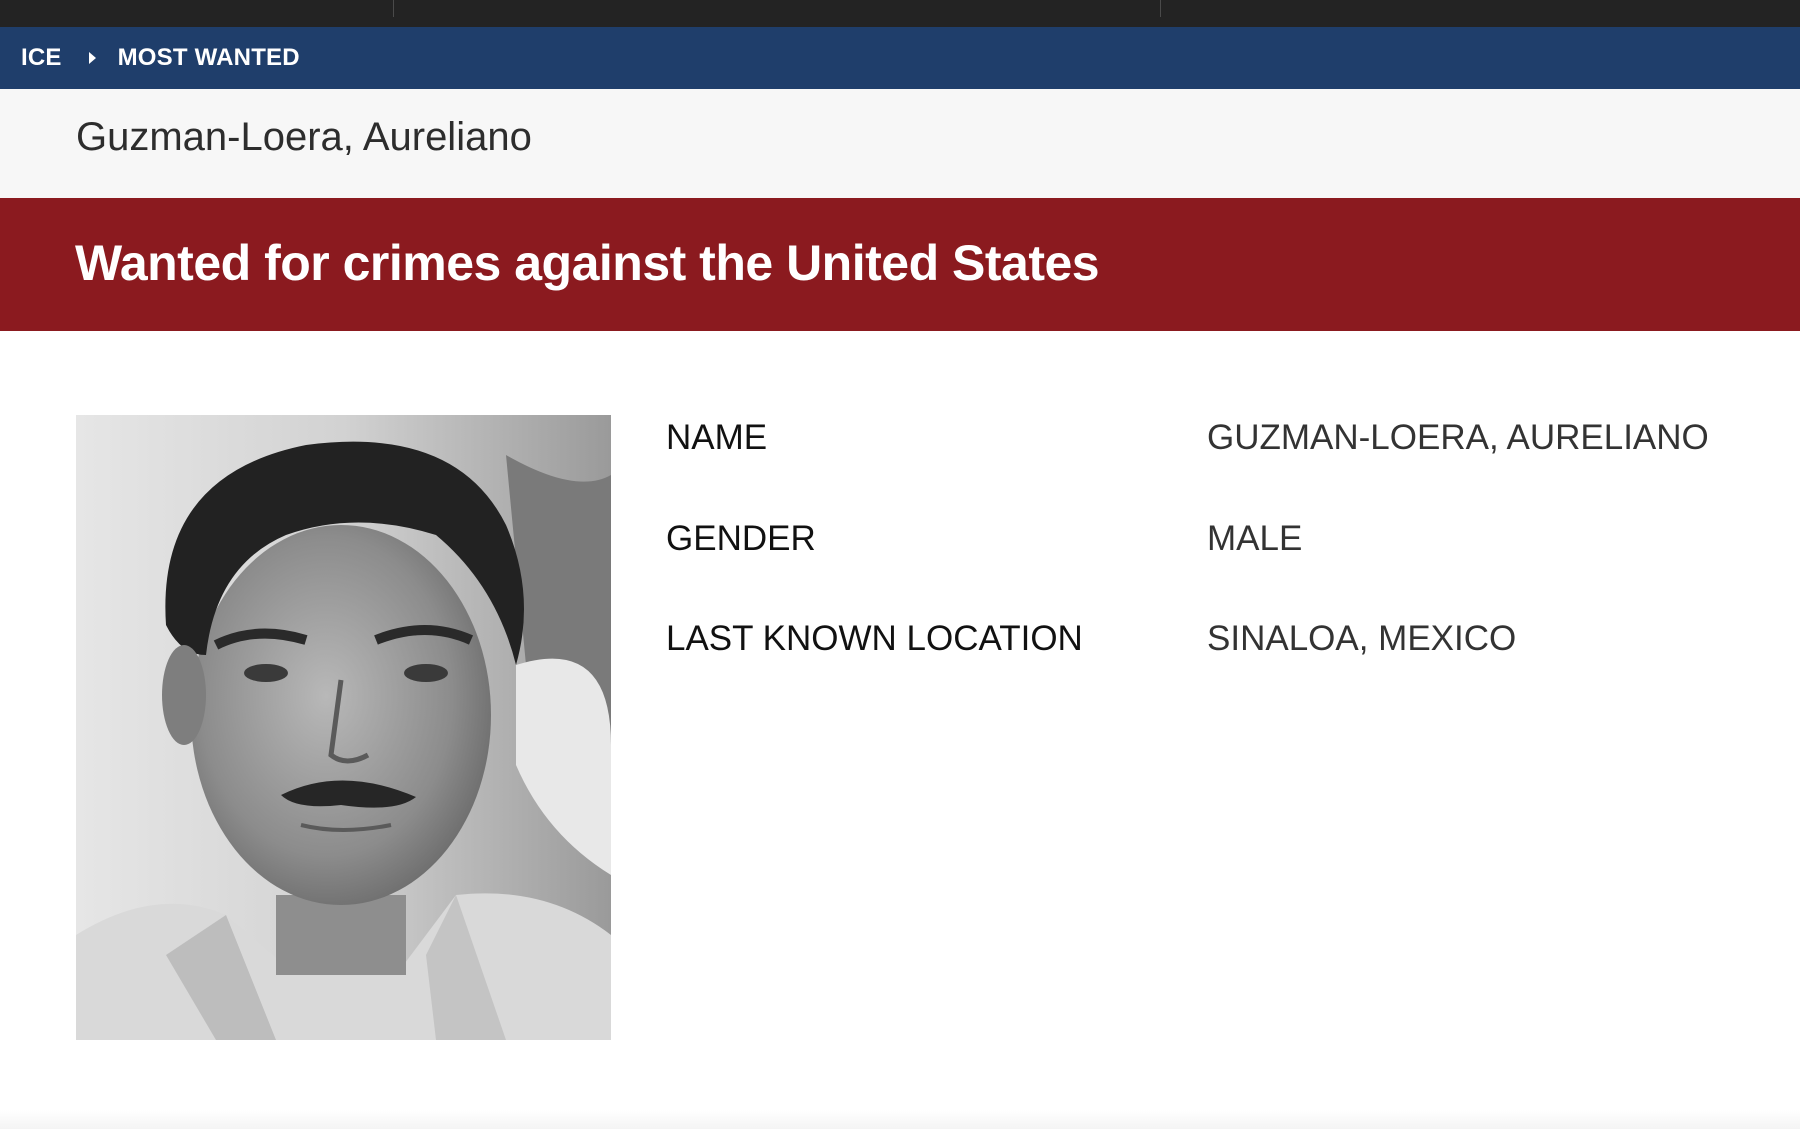 This screenshot has height=1129, width=1800. Describe the element at coordinates (741, 538) in the screenshot. I see `detail-label: GENDER` at that location.